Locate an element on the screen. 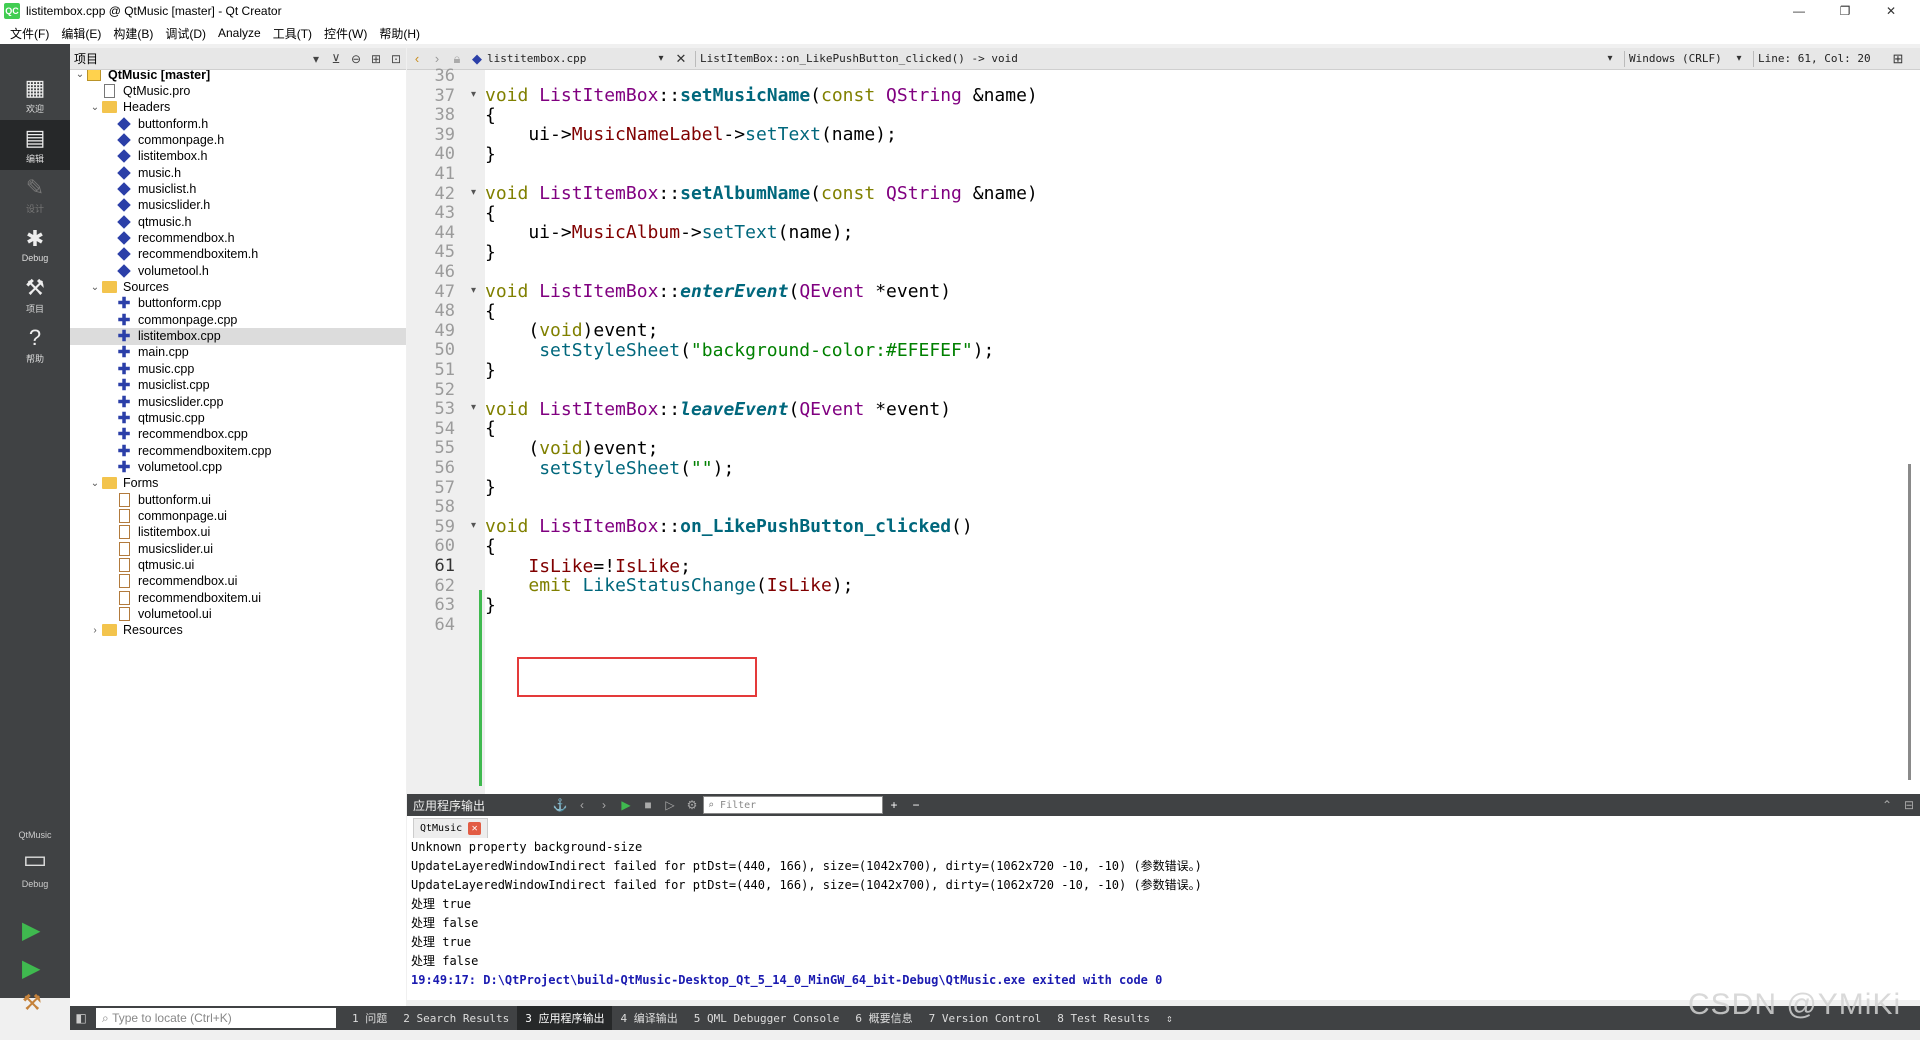 This screenshot has width=1920, height=1040. settings-gear-icon: ⚙ is located at coordinates (692, 805).